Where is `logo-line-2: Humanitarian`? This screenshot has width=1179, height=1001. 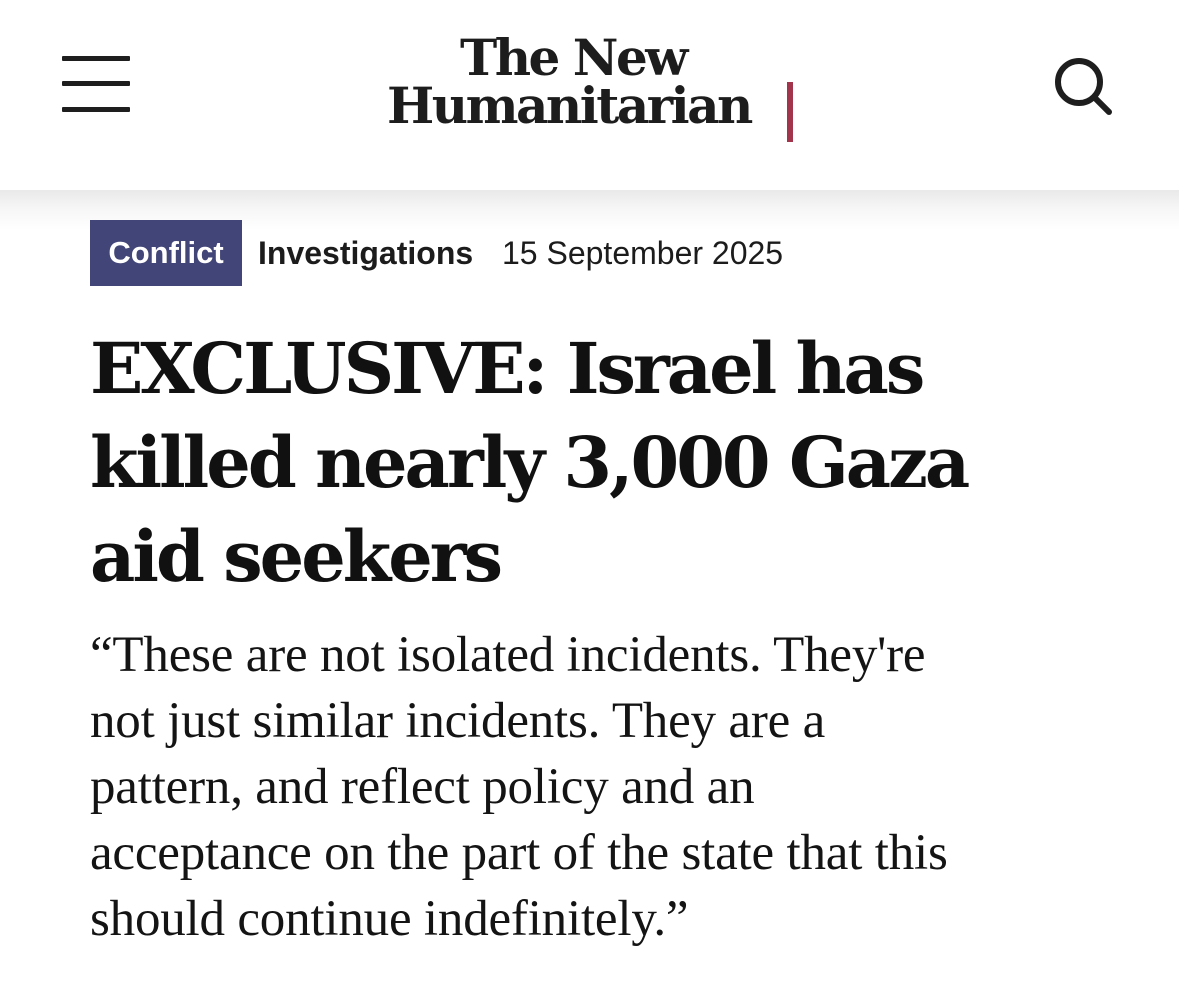 logo-line-2: Humanitarian is located at coordinates (570, 105).